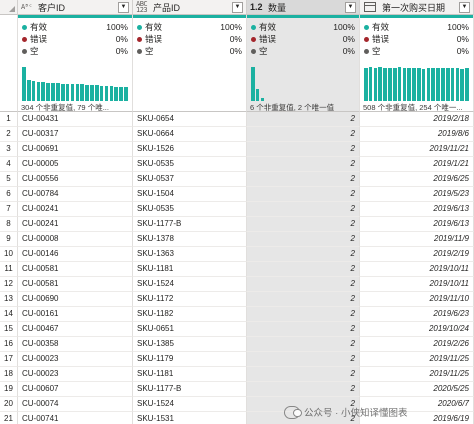 The image size is (474, 424). What do you see at coordinates (190, 239) in the screenshot?
I see `product-id-cell: SKU-1378` at bounding box center [190, 239].